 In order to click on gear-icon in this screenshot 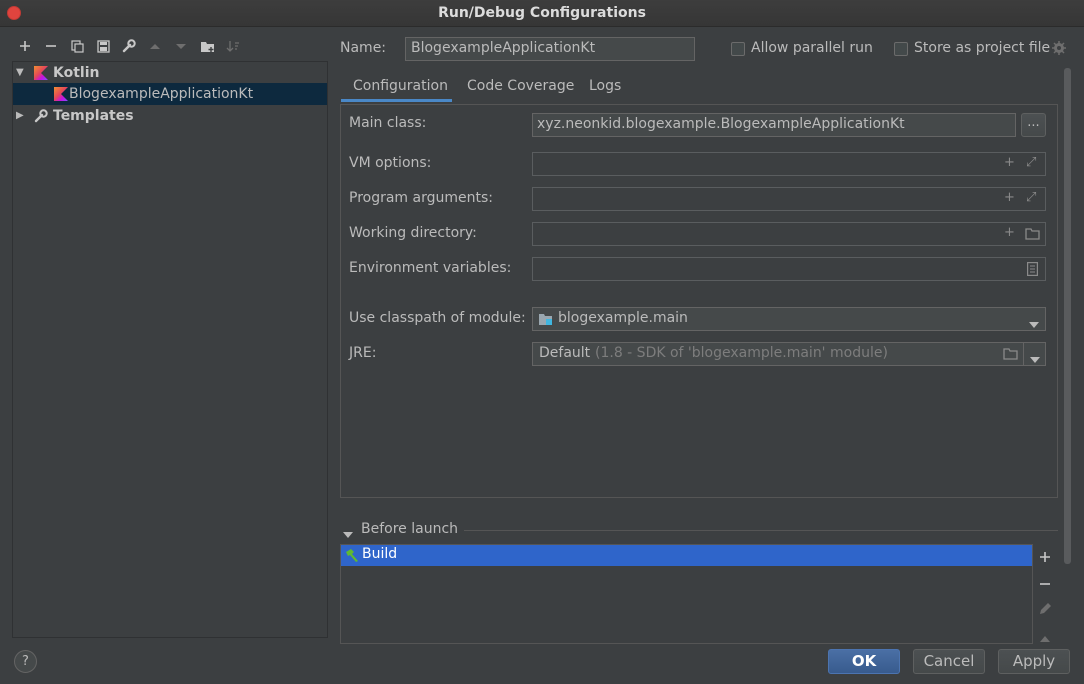, I will do `click(1059, 50)`.